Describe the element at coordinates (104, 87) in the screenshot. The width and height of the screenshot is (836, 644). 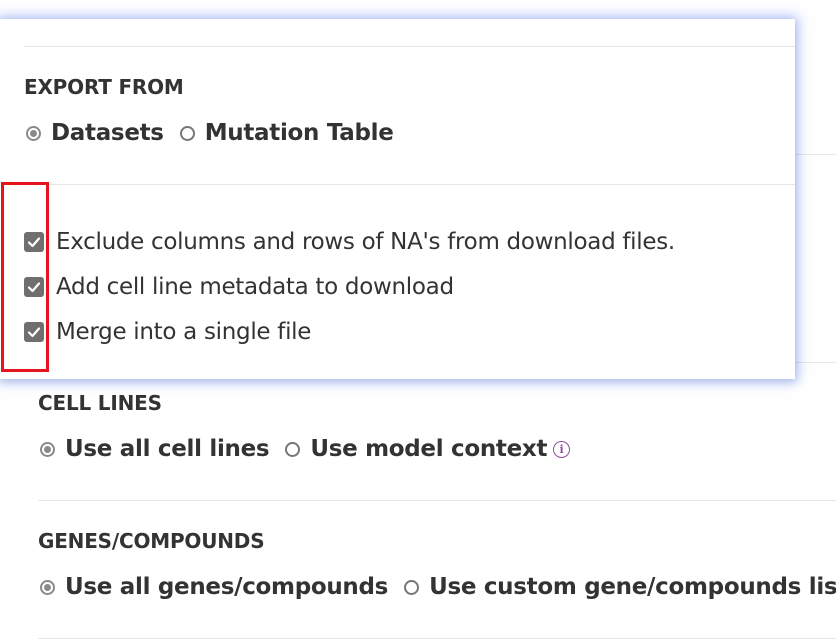
I see `export-from-title: EXPORT FROM` at that location.